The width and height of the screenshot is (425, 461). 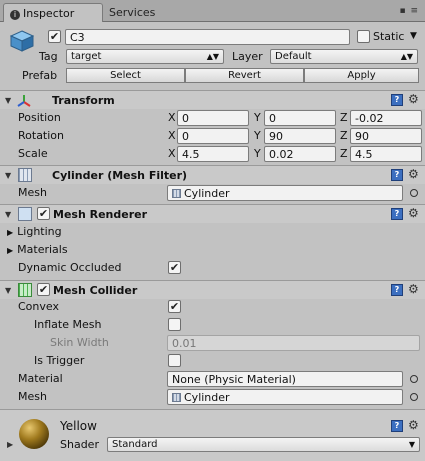 What do you see at coordinates (212, 289) in the screenshot?
I see `mesh-collider-header: ▼ ✔ Mesh Collider ? ⚙` at bounding box center [212, 289].